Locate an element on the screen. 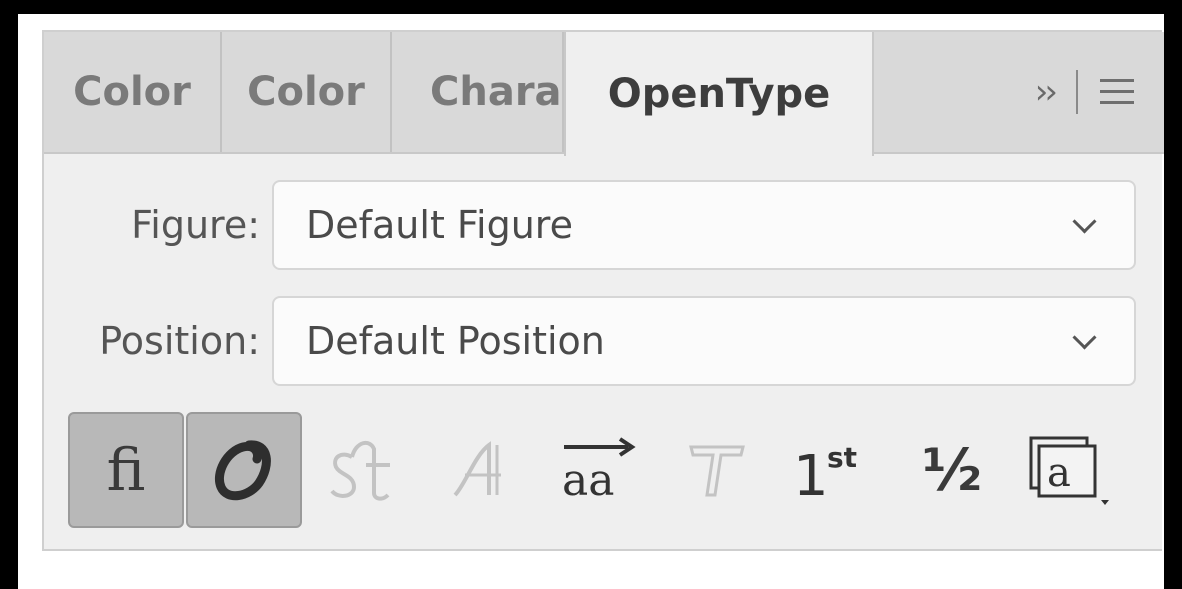 This screenshot has width=1182, height=589. position-label: Position: is located at coordinates (179, 341).